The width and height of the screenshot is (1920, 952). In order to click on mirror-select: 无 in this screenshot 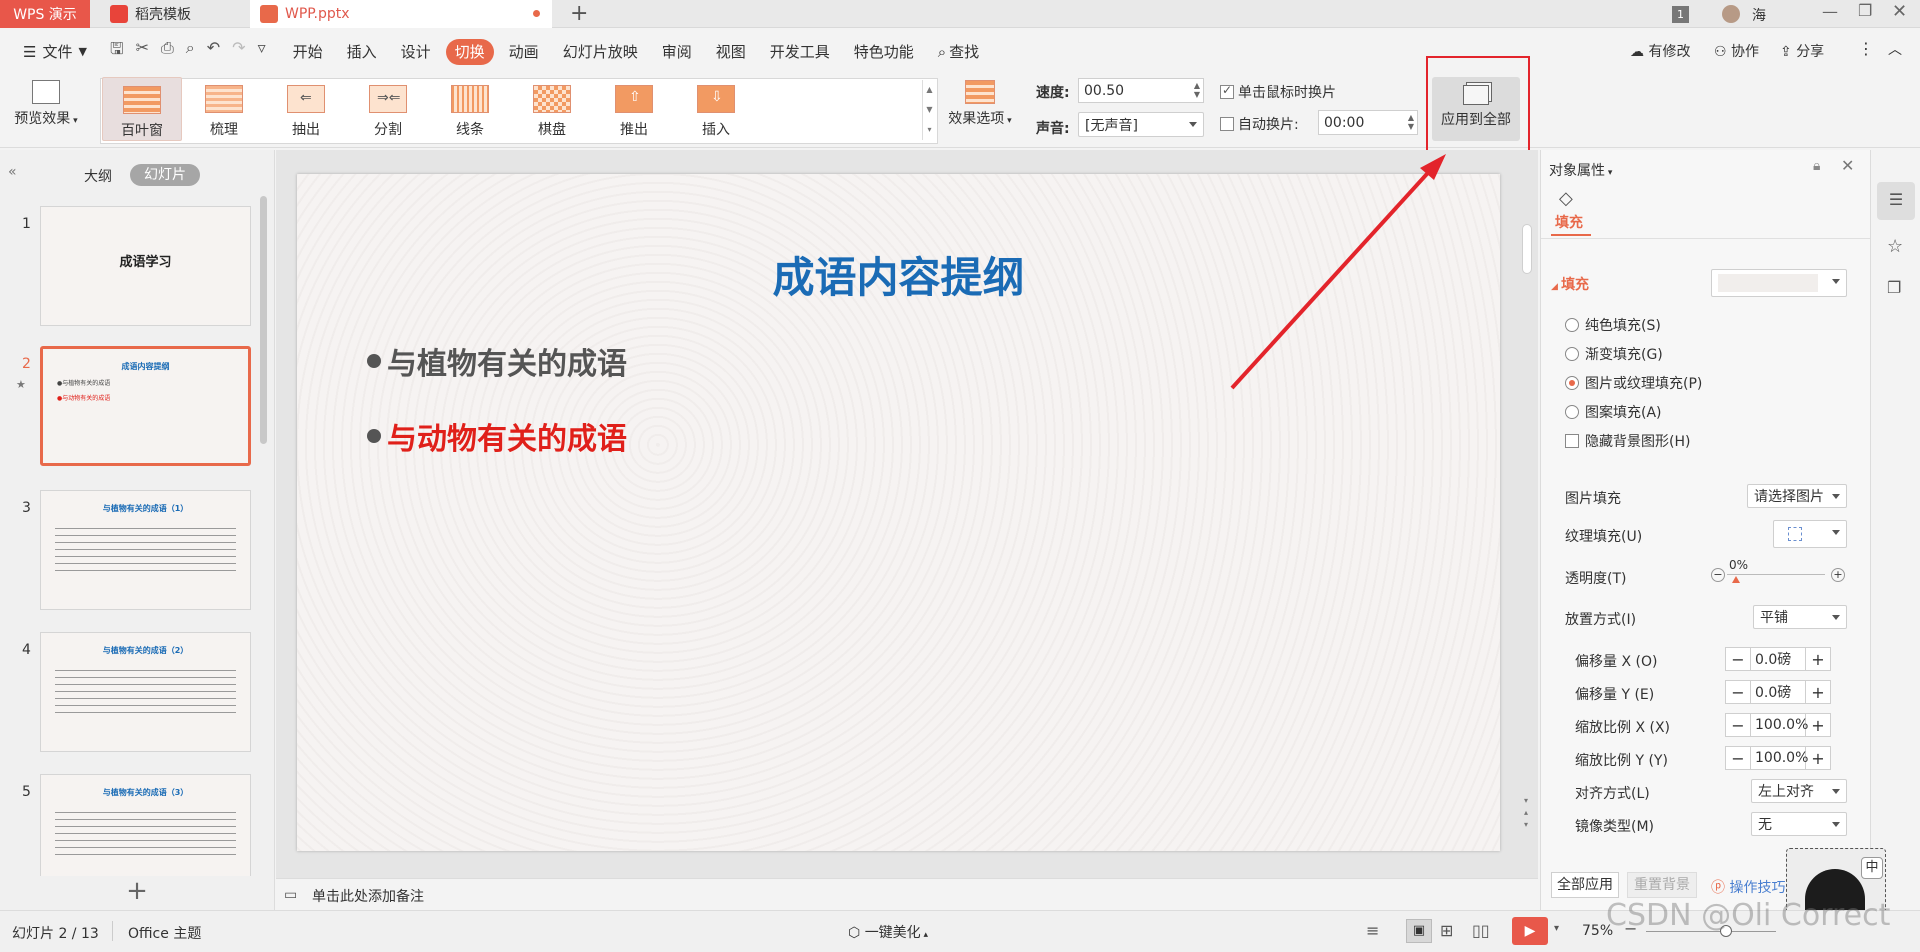, I will do `click(1799, 824)`.